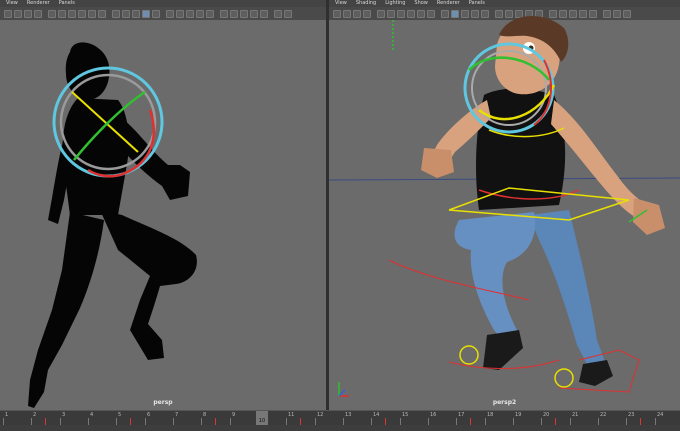 Image resolution: width=680 pixels, height=431 pixels. Describe the element at coordinates (348, 415) in the screenshot. I see `timeline-frame-label: 13` at that location.